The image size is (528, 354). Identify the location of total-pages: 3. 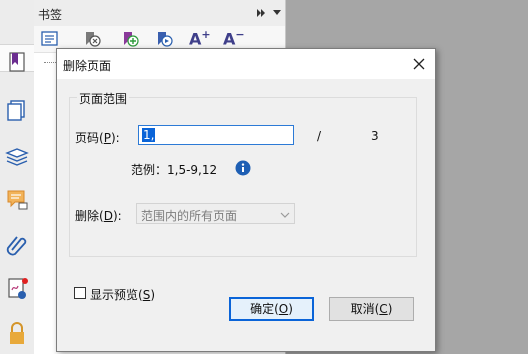
(375, 136).